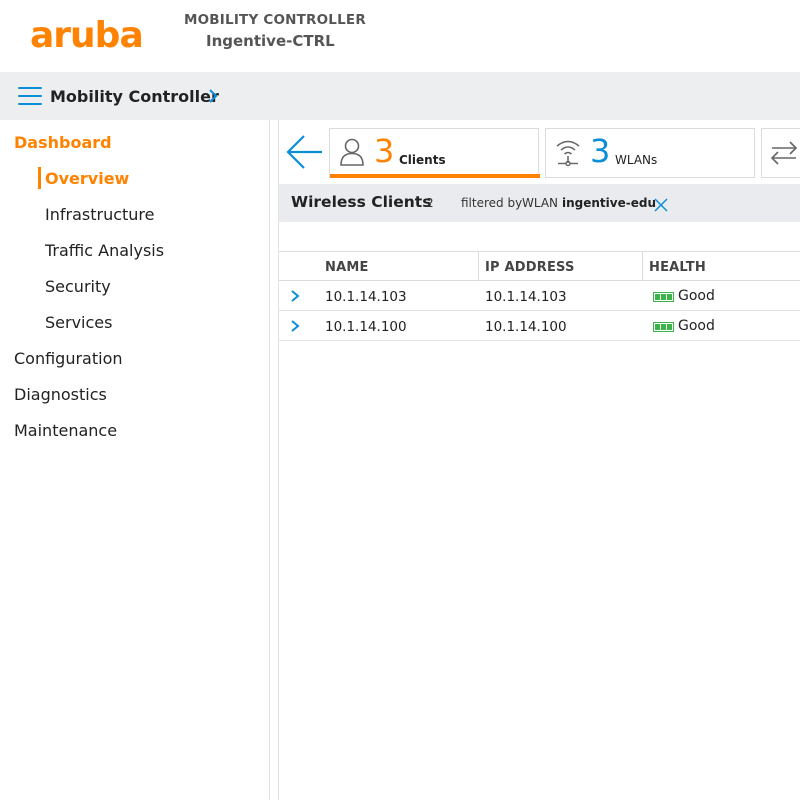 This screenshot has height=800, width=800. What do you see at coordinates (87, 178) in the screenshot?
I see `sidebar-item-overview: Overview` at bounding box center [87, 178].